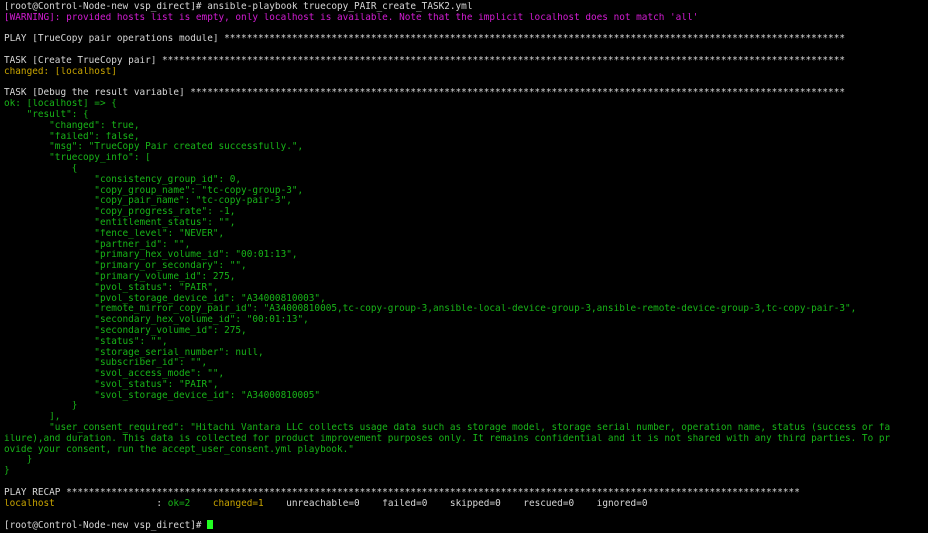  I want to click on terminal-text: "copy_progress_rate": -1,, so click(120, 212).